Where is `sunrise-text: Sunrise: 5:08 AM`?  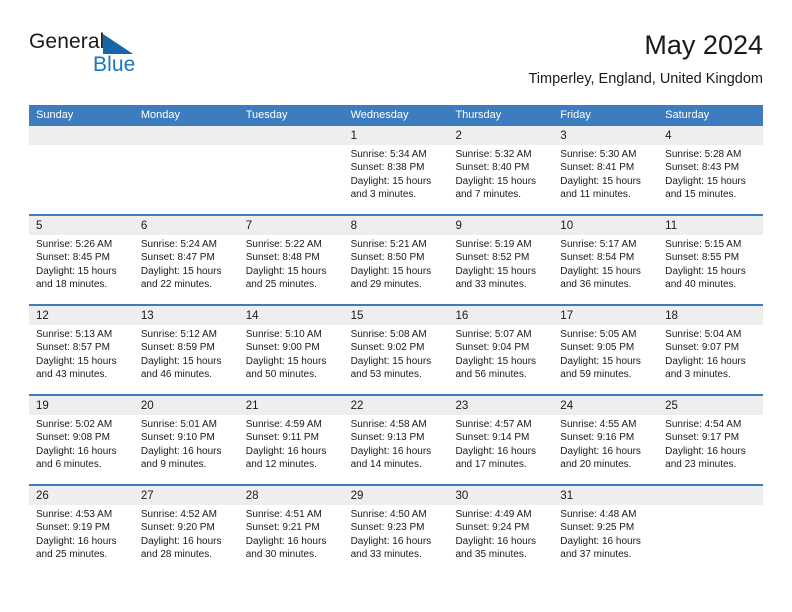
sunrise-text: Sunrise: 5:08 AM is located at coordinates (388, 334).